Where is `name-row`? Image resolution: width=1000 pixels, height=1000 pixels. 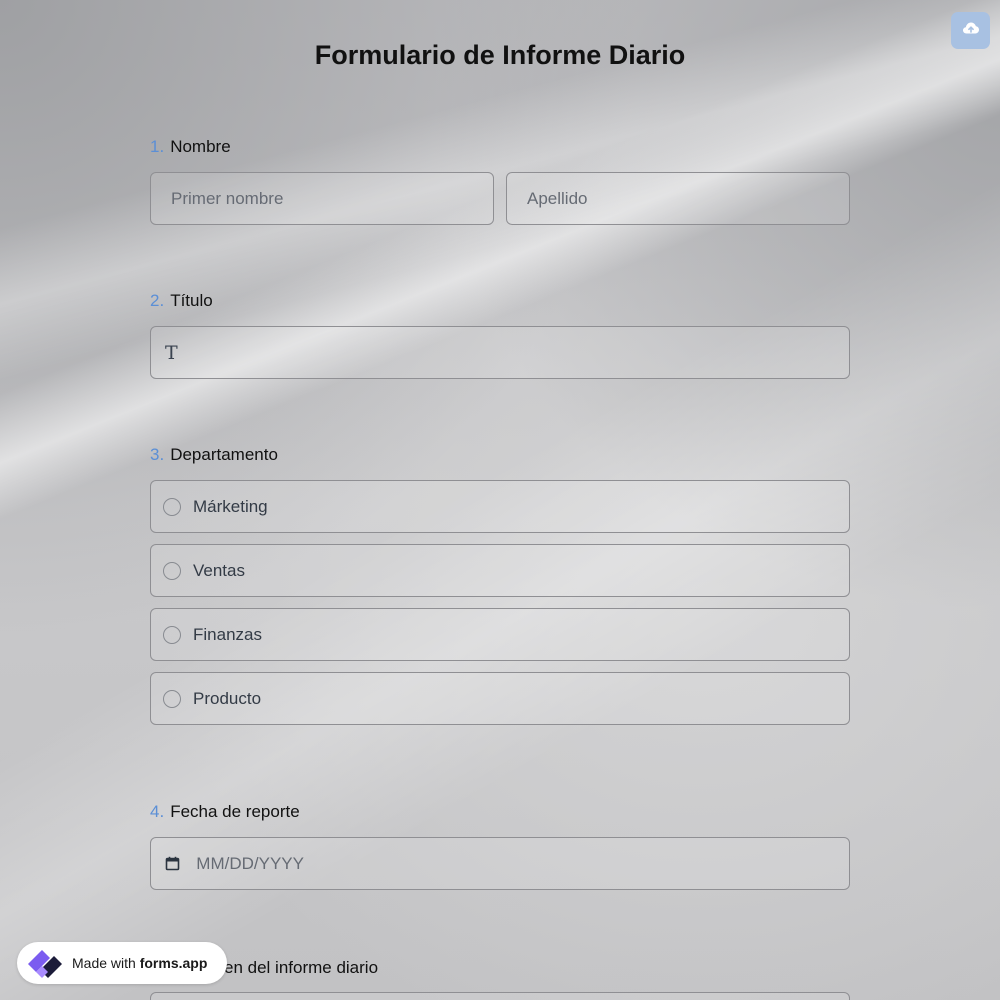 name-row is located at coordinates (500, 198).